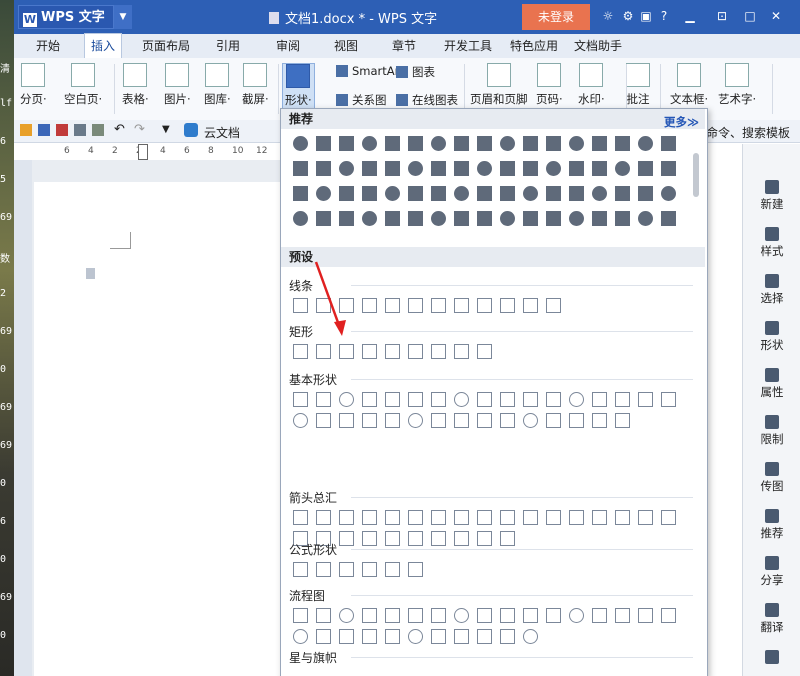 This screenshot has width=800, height=676. Describe the element at coordinates (177, 85) in the screenshot. I see `picture-button: 图片·` at that location.